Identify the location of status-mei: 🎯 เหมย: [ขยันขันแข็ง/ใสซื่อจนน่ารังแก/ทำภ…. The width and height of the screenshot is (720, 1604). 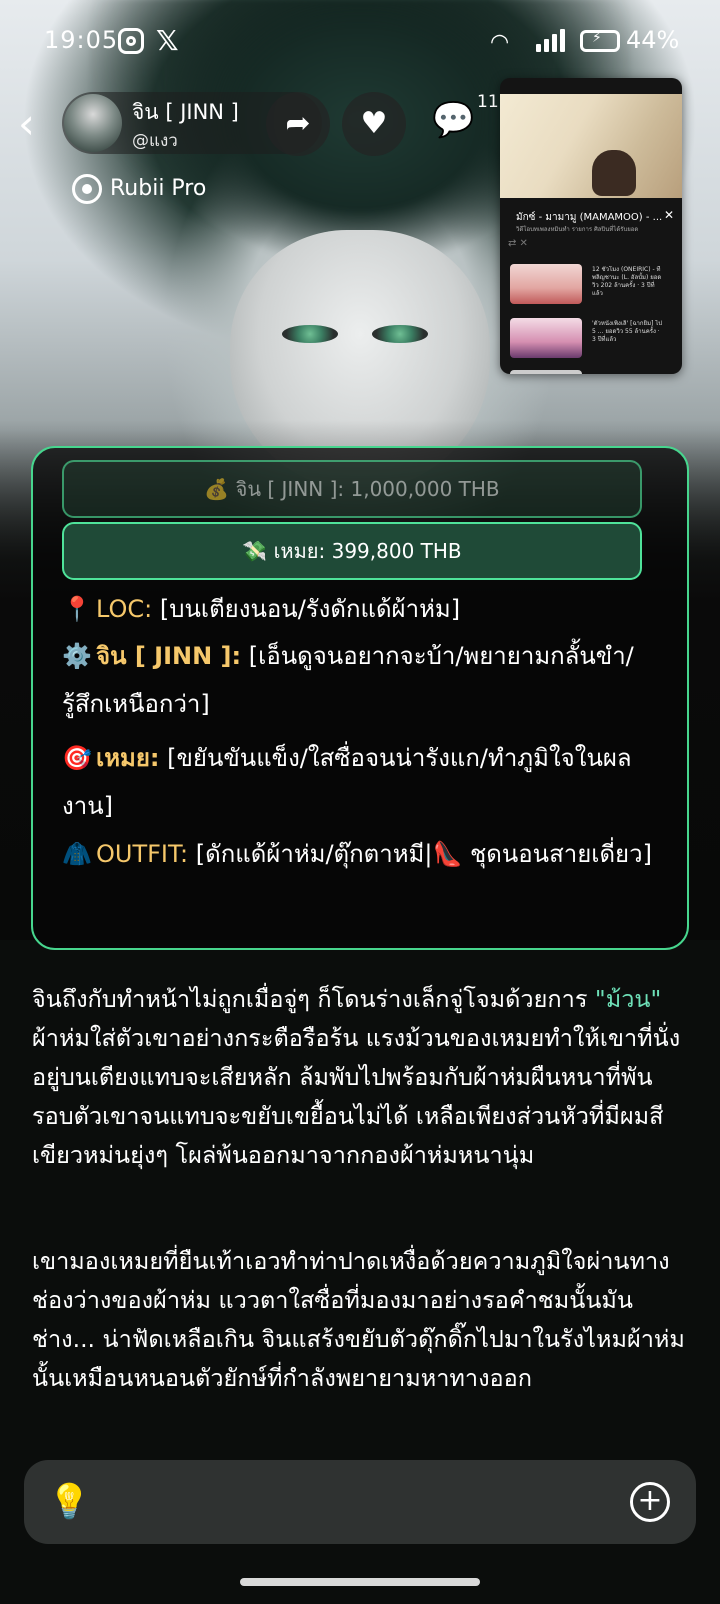
(362, 782).